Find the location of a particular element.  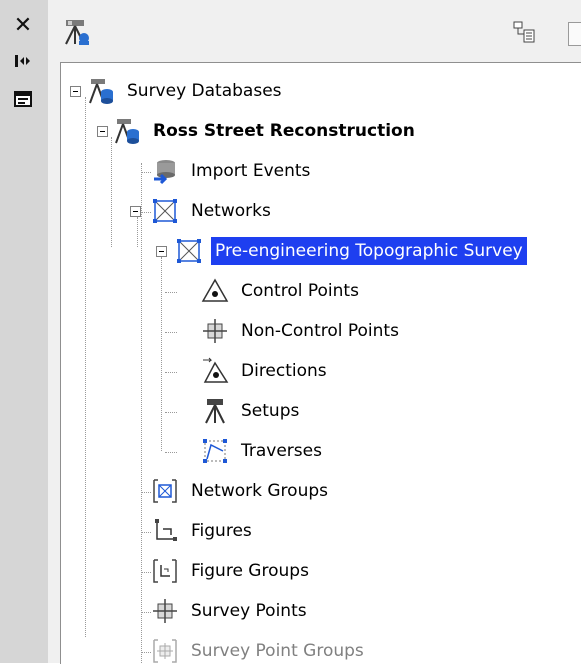

networks-icon is located at coordinates (165, 211).